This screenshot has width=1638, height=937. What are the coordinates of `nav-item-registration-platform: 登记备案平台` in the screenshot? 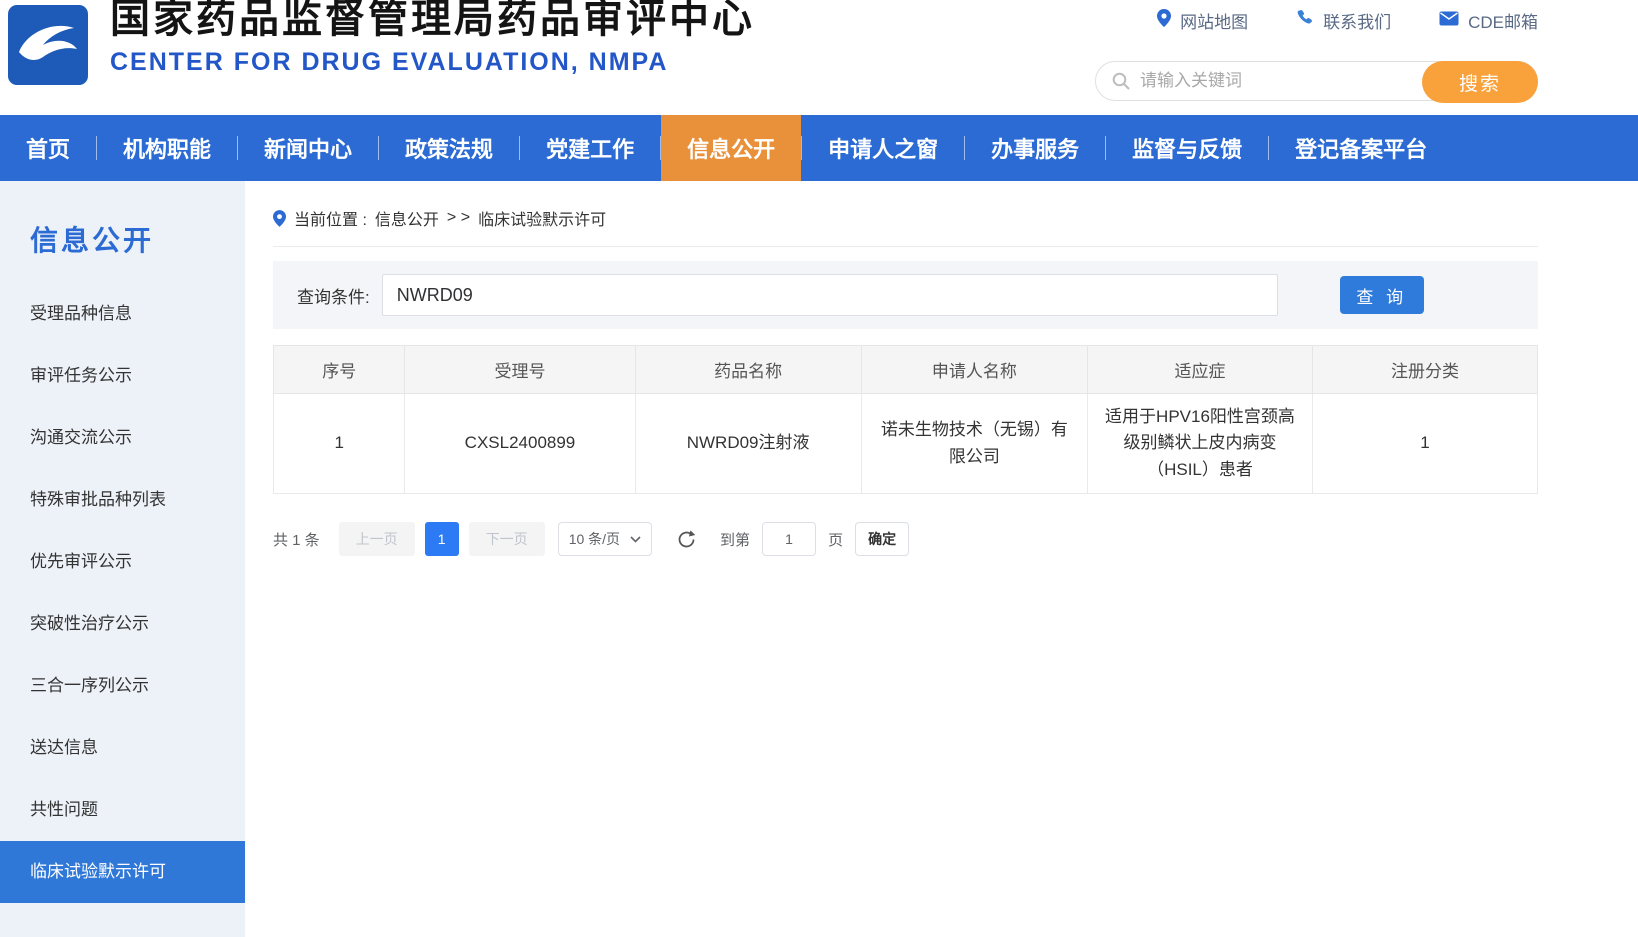 It's located at (1361, 148).